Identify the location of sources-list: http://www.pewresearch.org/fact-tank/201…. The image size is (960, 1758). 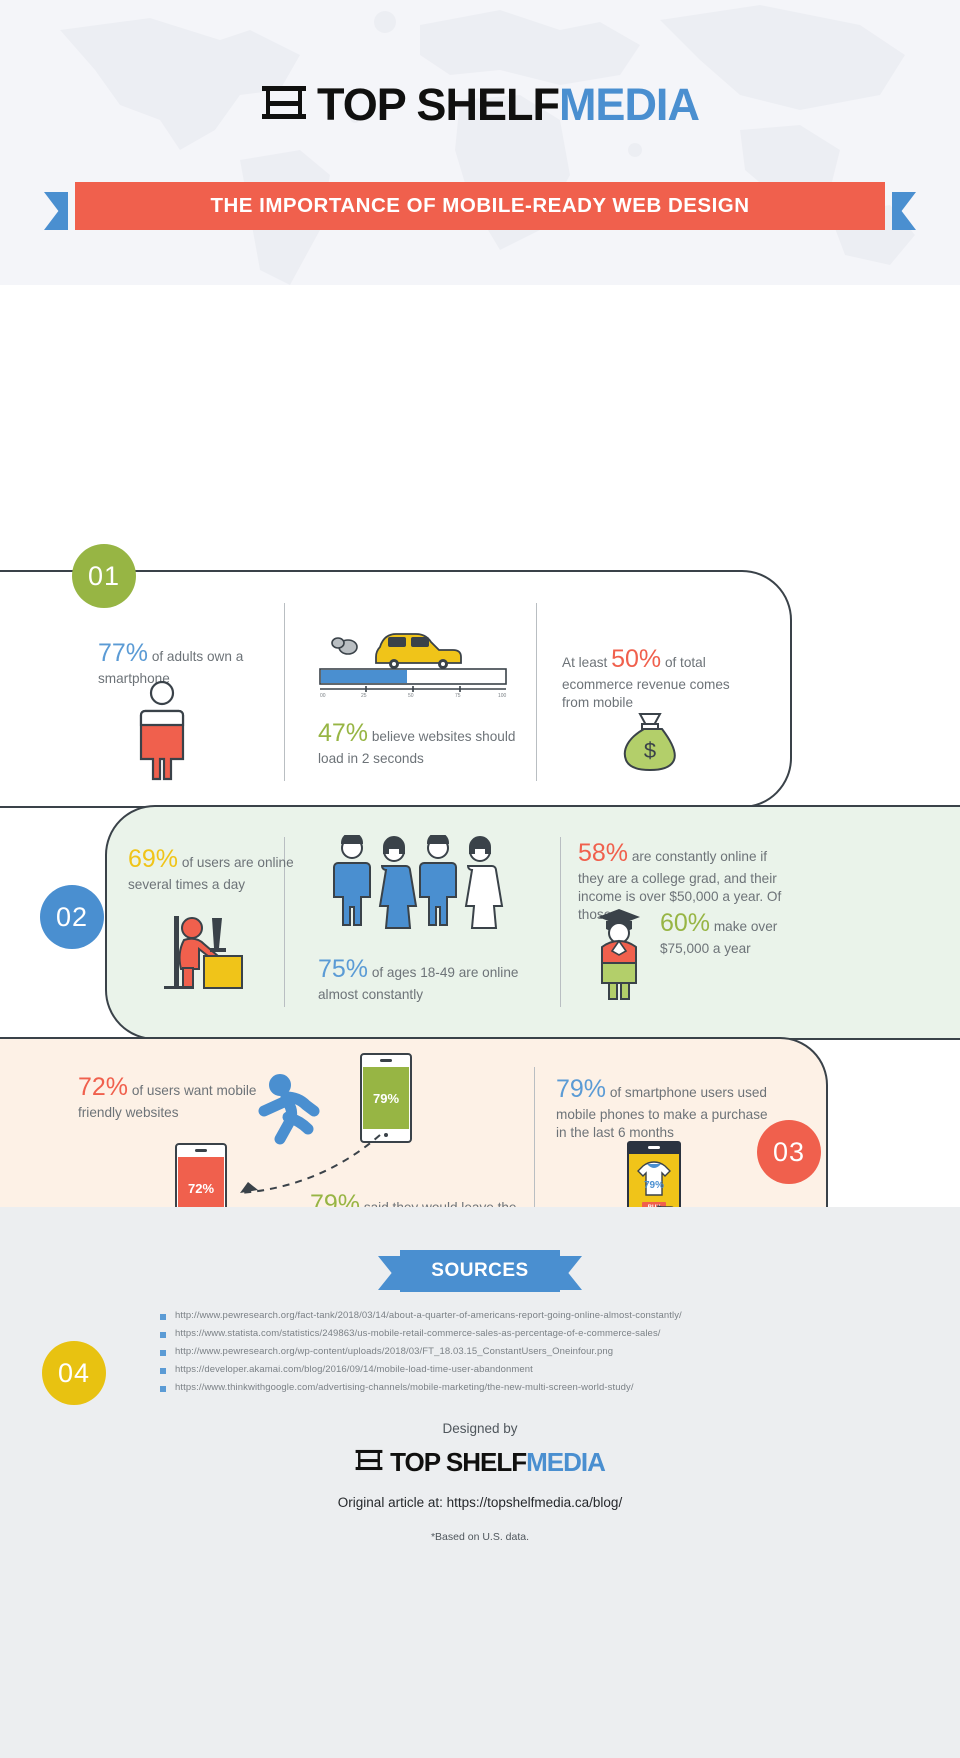
(421, 1355).